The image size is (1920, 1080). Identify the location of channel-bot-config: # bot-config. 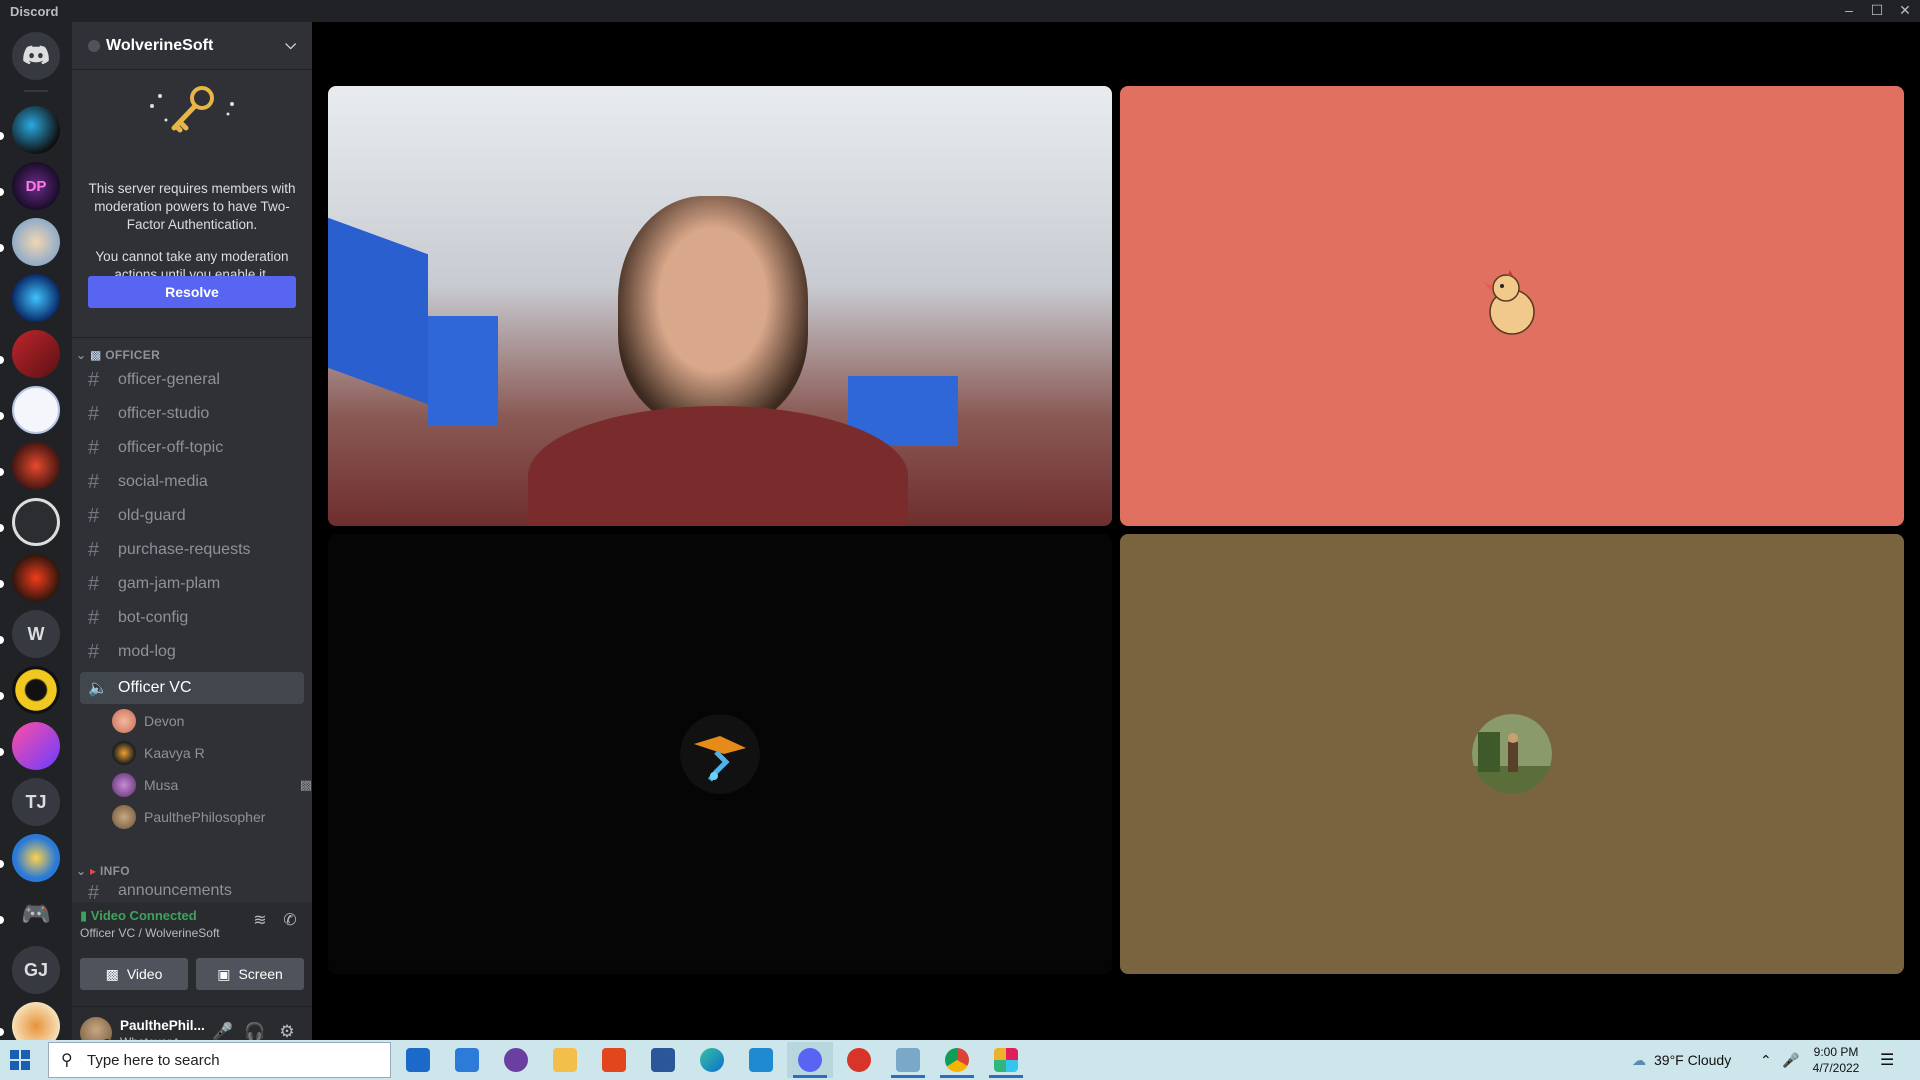
(192, 618).